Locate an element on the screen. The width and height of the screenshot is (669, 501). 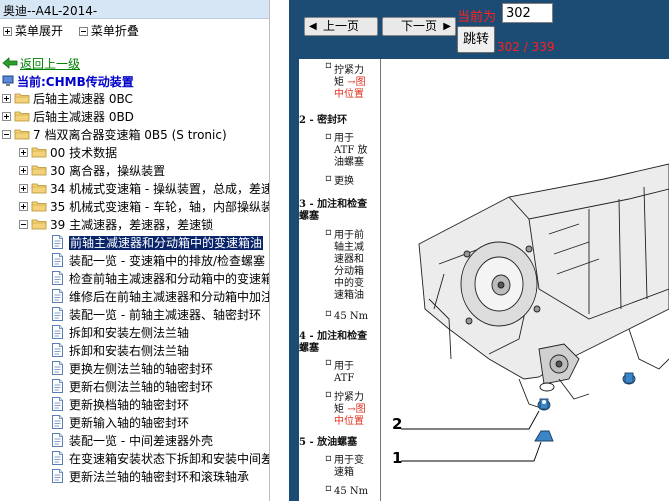
tree-document-node: 更新换档轴的轴密封环 is located at coordinates (120, 406).